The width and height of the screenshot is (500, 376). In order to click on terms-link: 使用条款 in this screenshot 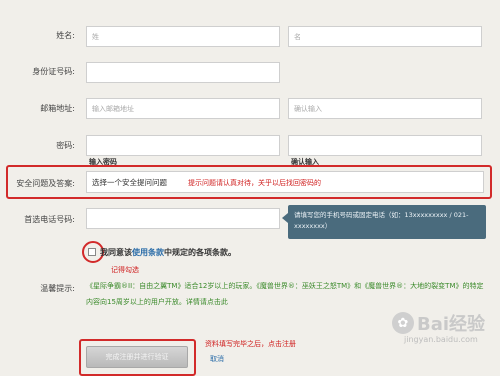, I will do `click(148, 252)`.